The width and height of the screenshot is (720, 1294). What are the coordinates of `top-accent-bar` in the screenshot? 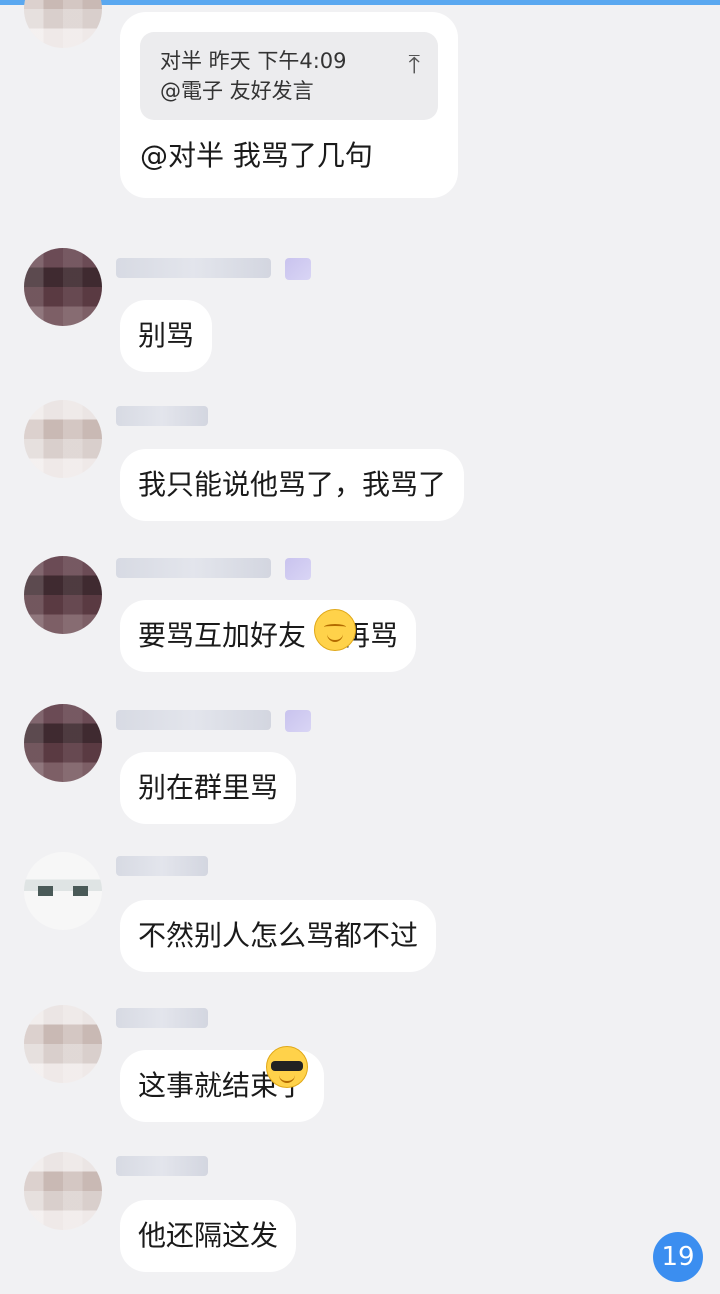 It's located at (360, 2).